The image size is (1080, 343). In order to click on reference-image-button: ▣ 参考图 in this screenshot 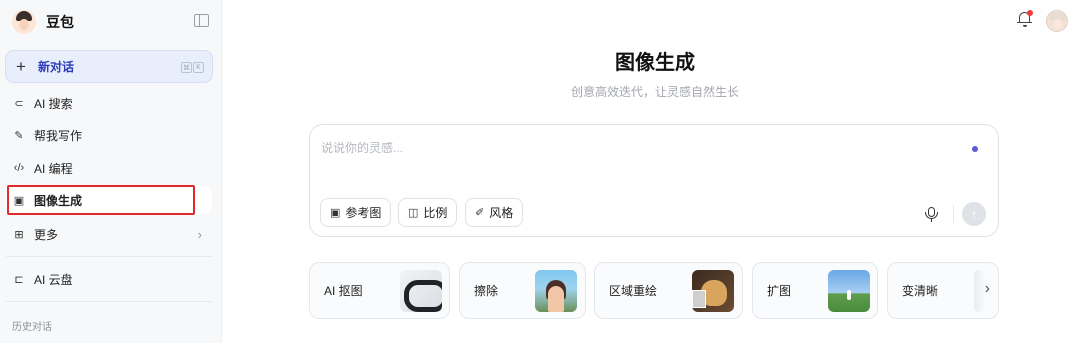, I will do `click(356, 212)`.